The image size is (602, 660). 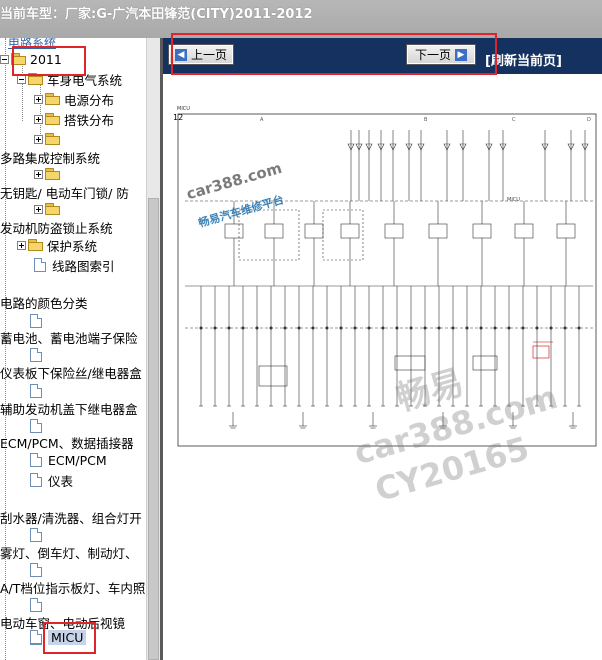 I want to click on column-label-b: B, so click(x=426, y=120).